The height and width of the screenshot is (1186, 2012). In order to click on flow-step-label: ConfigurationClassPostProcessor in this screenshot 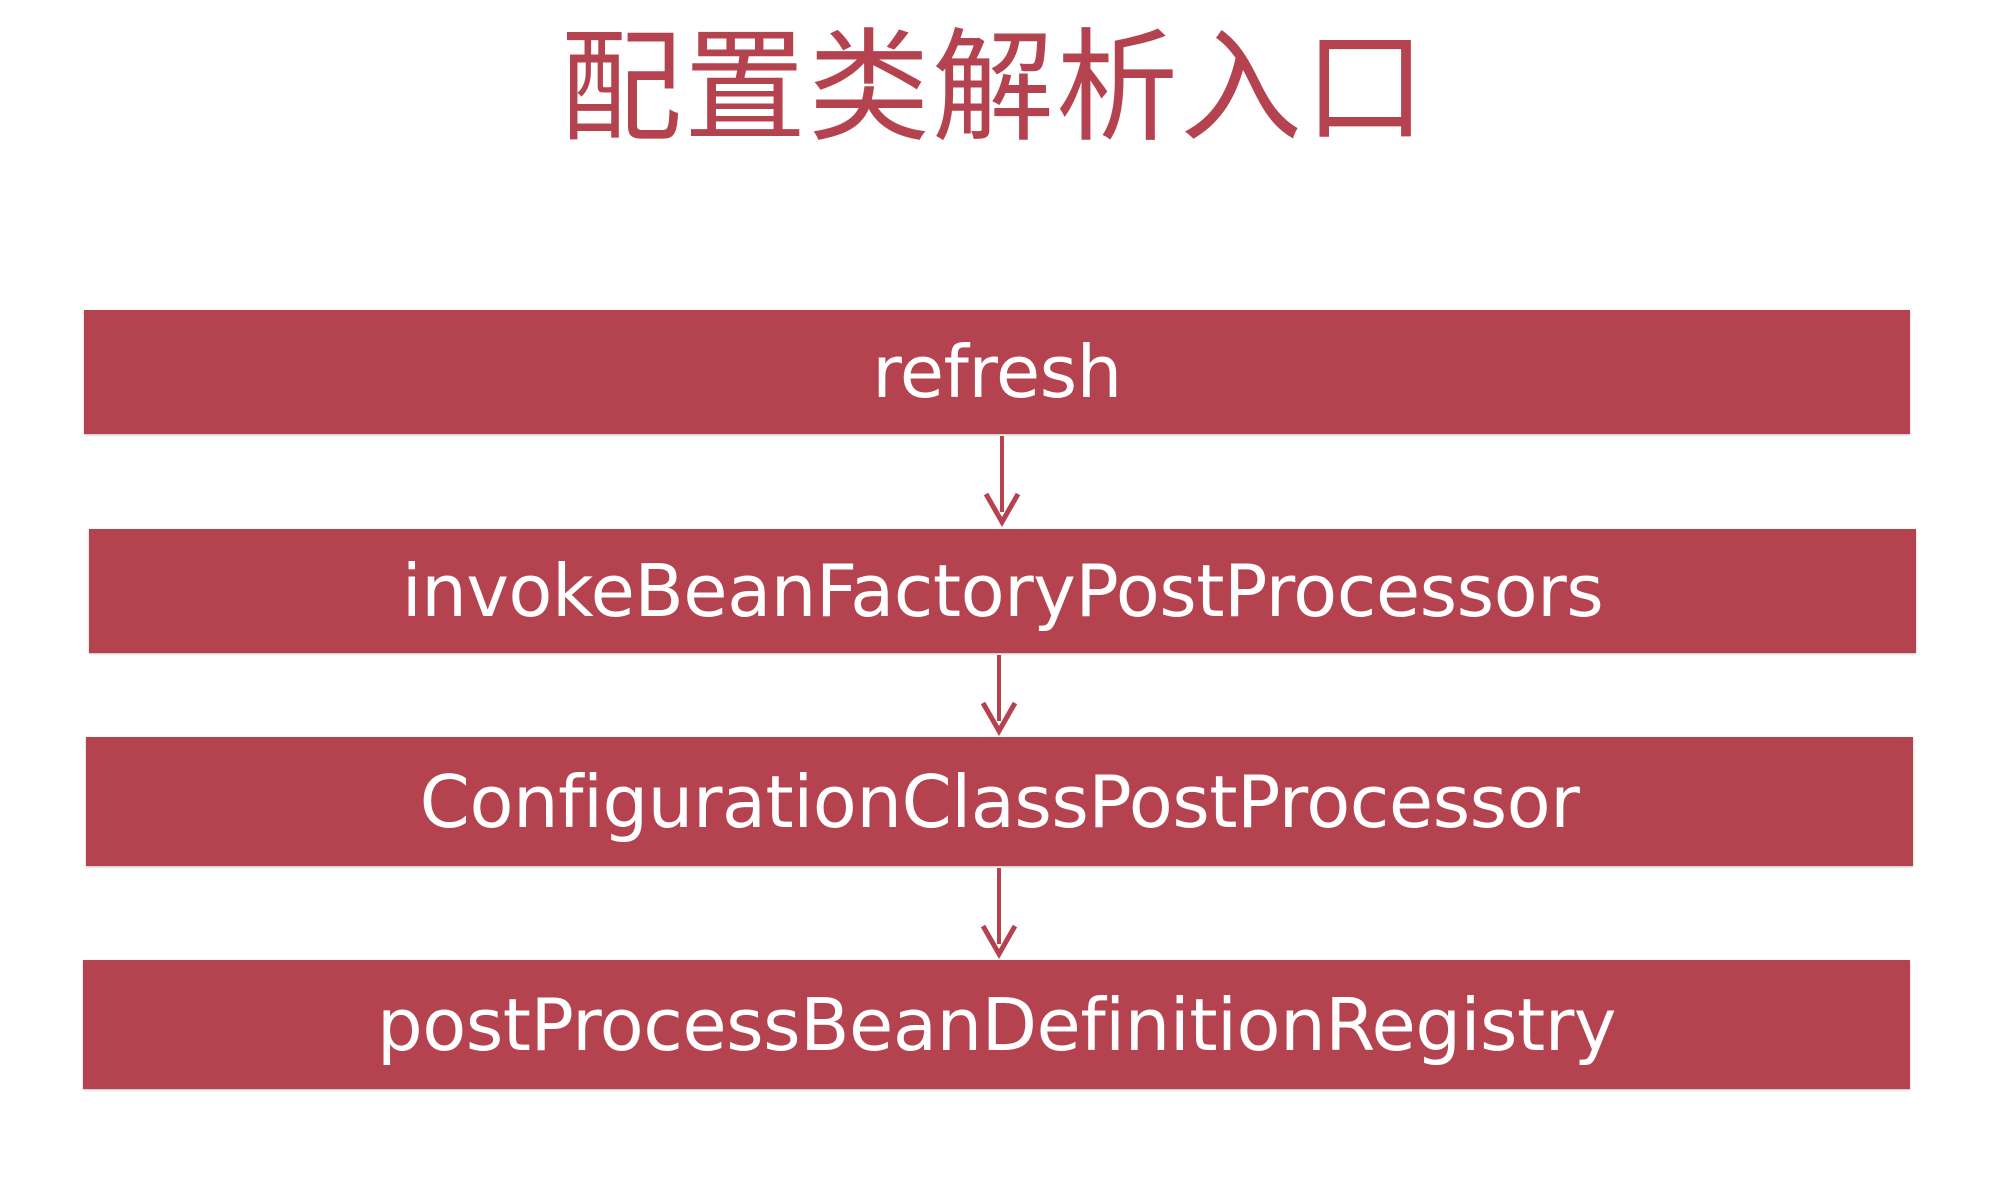, I will do `click(999, 801)`.